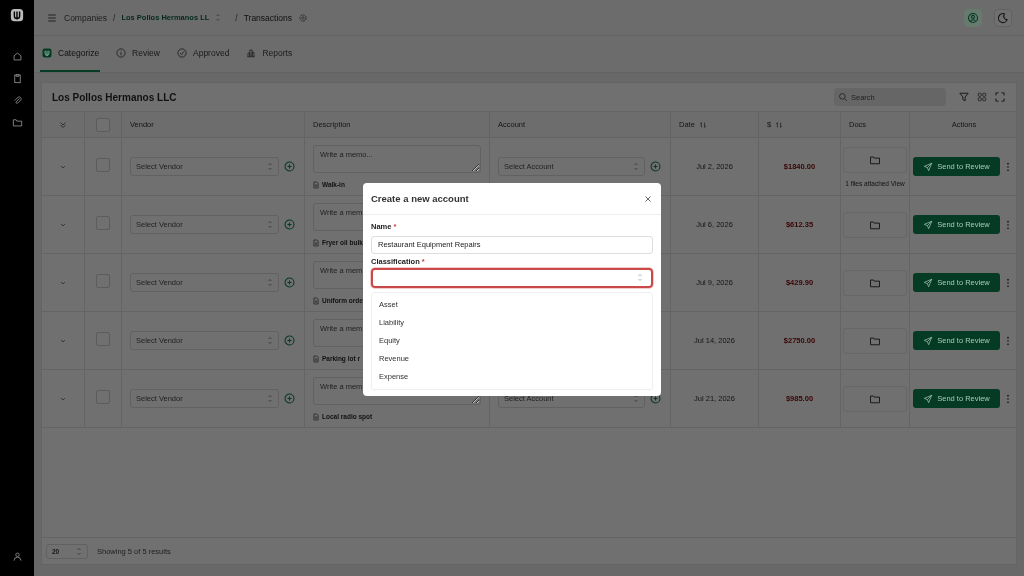  What do you see at coordinates (268, 17) in the screenshot?
I see `page-title: Transactions` at bounding box center [268, 17].